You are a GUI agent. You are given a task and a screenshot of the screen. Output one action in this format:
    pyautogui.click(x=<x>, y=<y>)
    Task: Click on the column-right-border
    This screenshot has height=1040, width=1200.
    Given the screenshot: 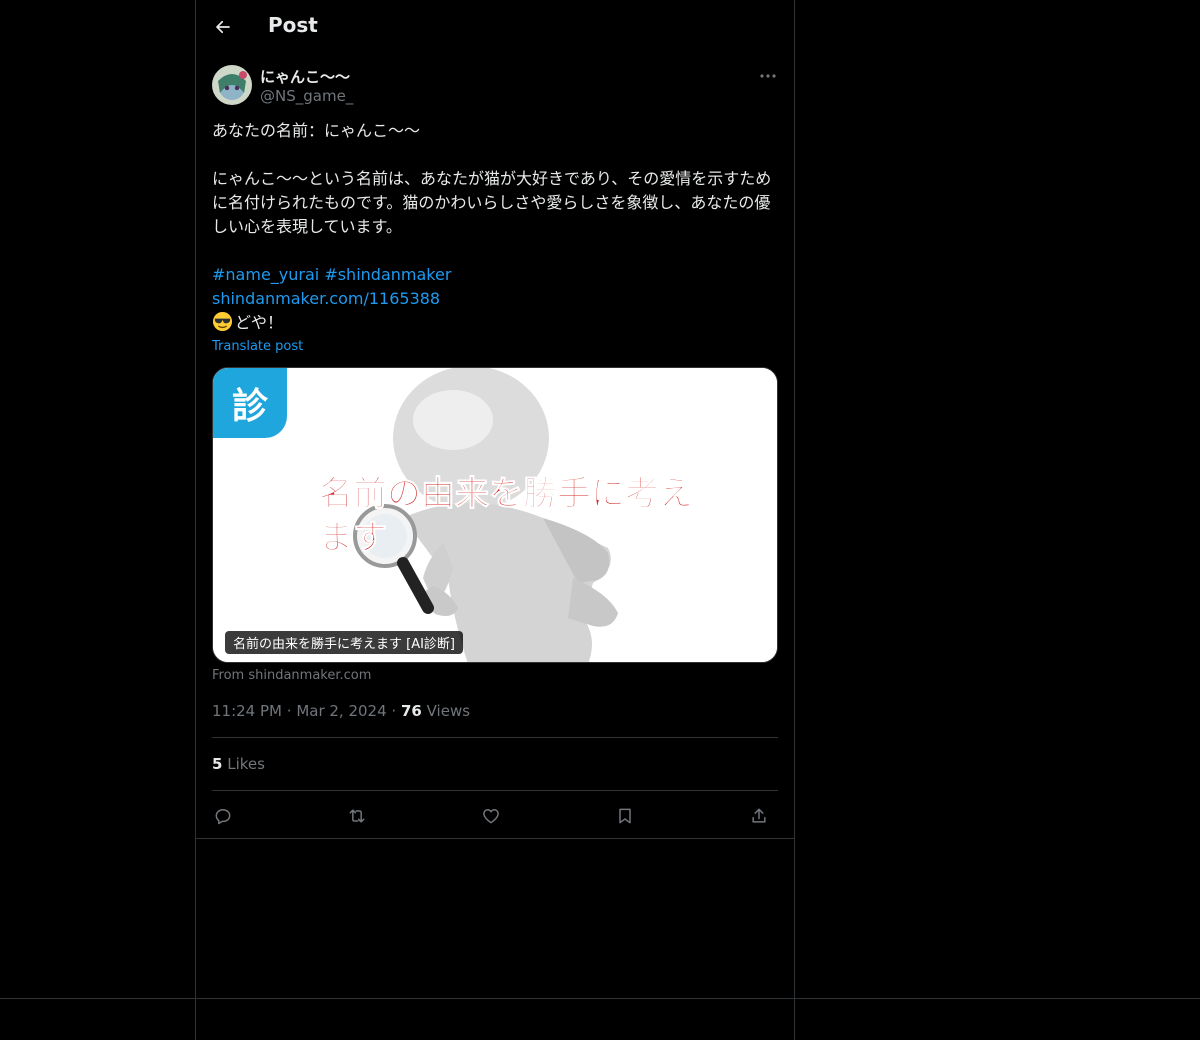 What is the action you would take?
    pyautogui.click(x=794, y=520)
    